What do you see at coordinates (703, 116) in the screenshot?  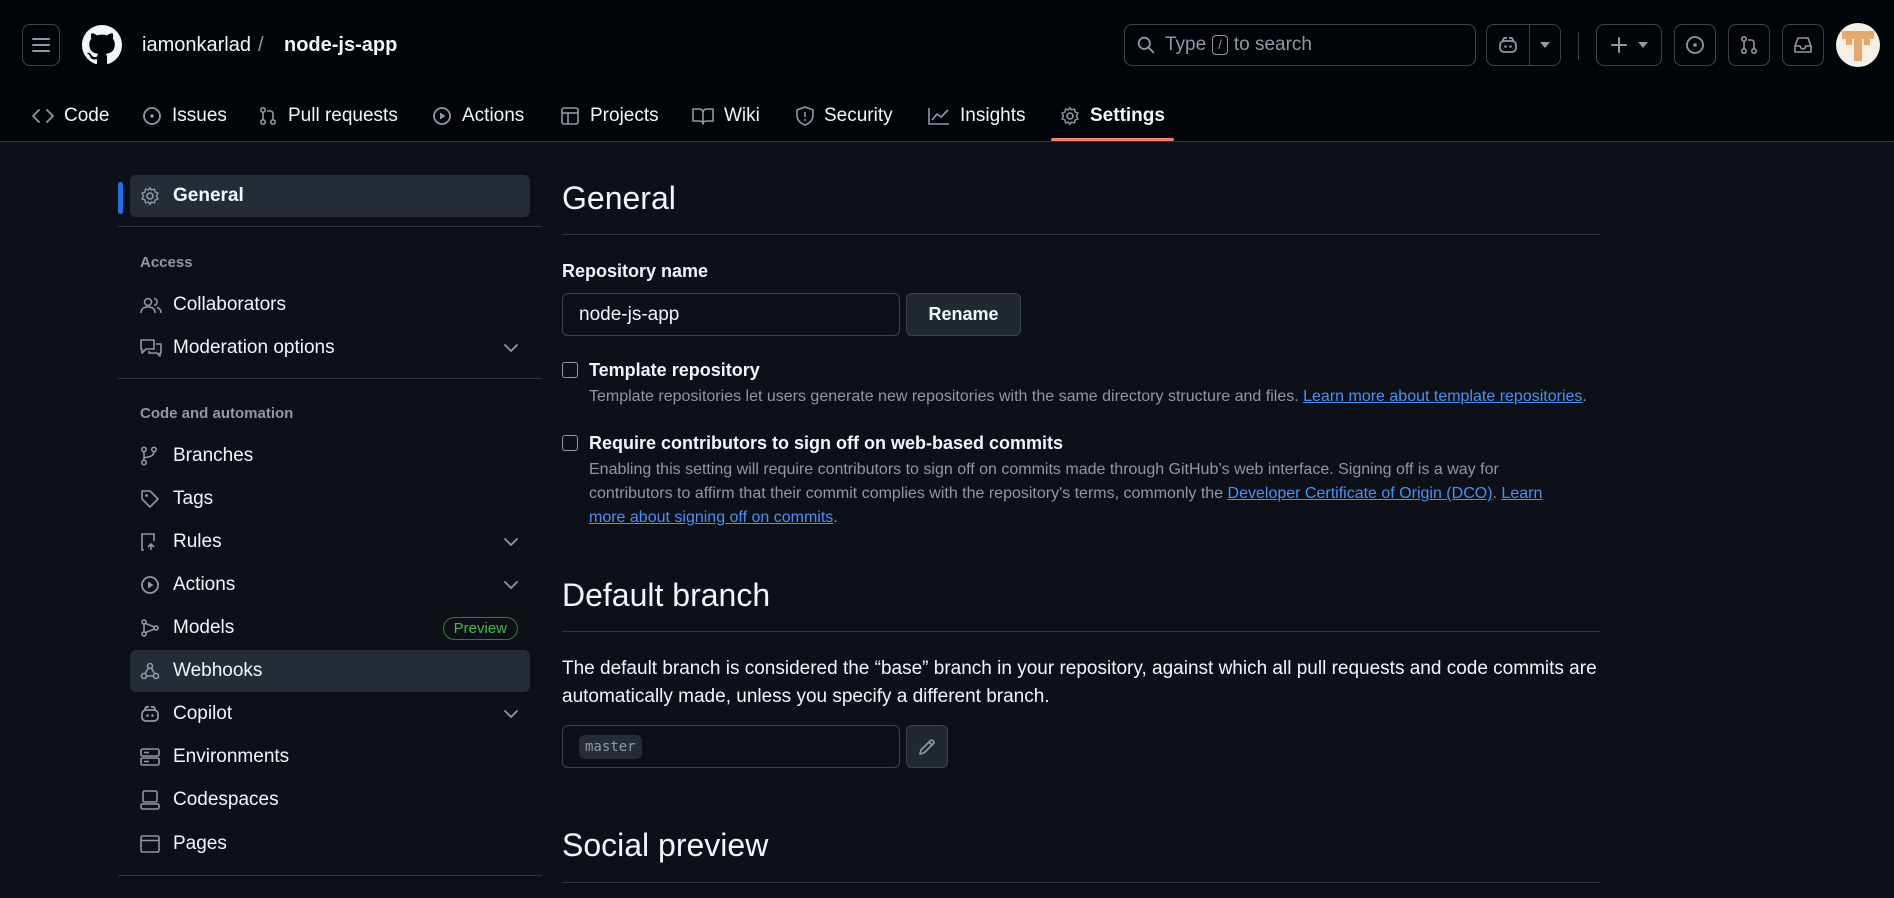 I see `book-icon` at bounding box center [703, 116].